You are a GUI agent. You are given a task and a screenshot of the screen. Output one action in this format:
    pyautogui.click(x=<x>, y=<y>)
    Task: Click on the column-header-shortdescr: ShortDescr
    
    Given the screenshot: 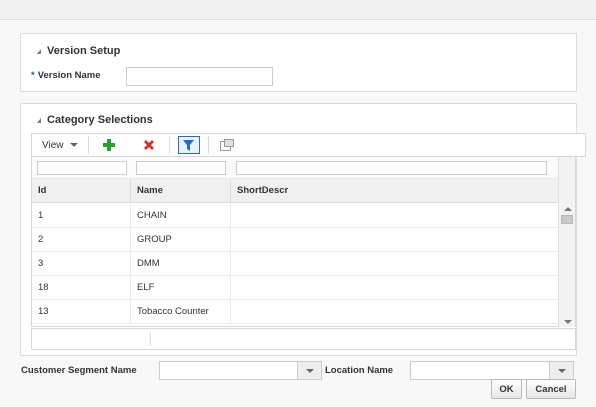 What is the action you would take?
    pyautogui.click(x=394, y=191)
    